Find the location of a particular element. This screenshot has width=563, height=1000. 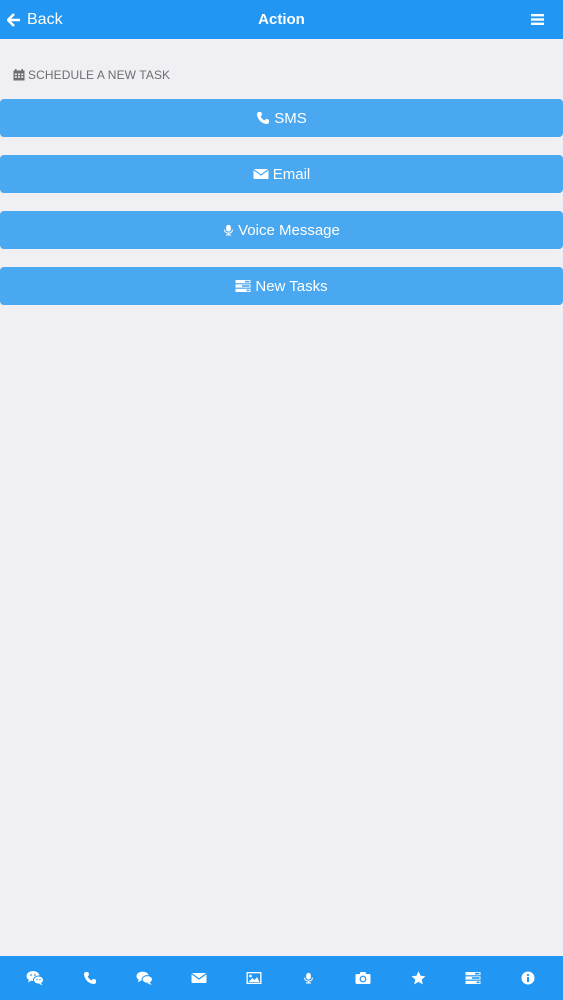

nav-tasks is located at coordinates (473, 978).